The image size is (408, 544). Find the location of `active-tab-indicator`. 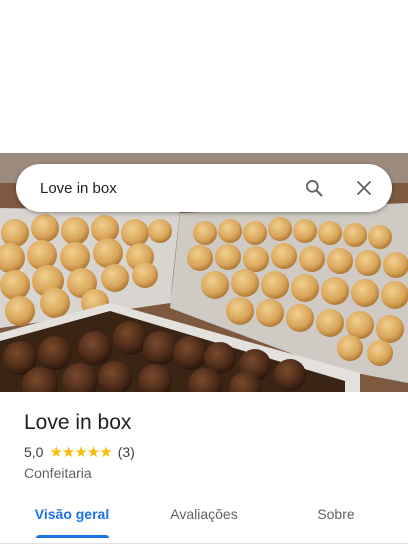

active-tab-indicator is located at coordinates (72, 536).